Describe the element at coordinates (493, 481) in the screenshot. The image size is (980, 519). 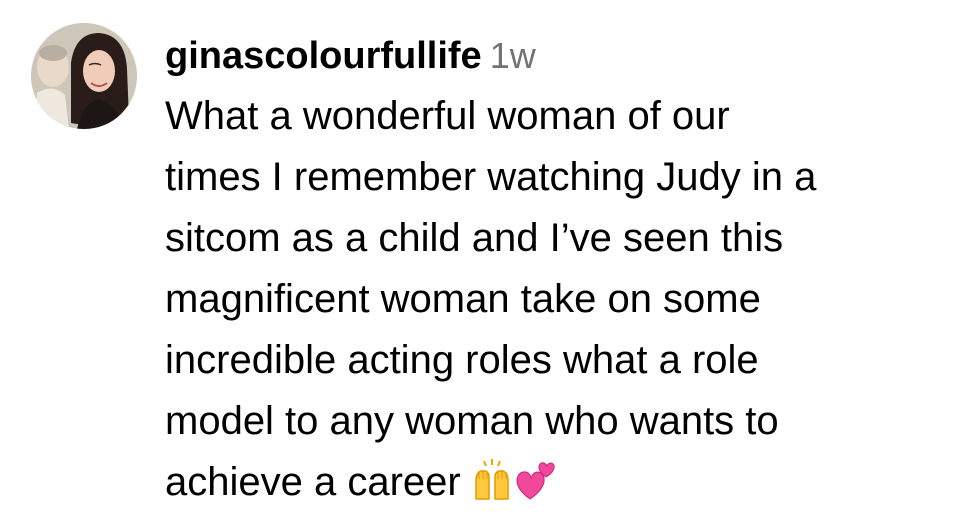
I see `raising-hands-icon` at that location.